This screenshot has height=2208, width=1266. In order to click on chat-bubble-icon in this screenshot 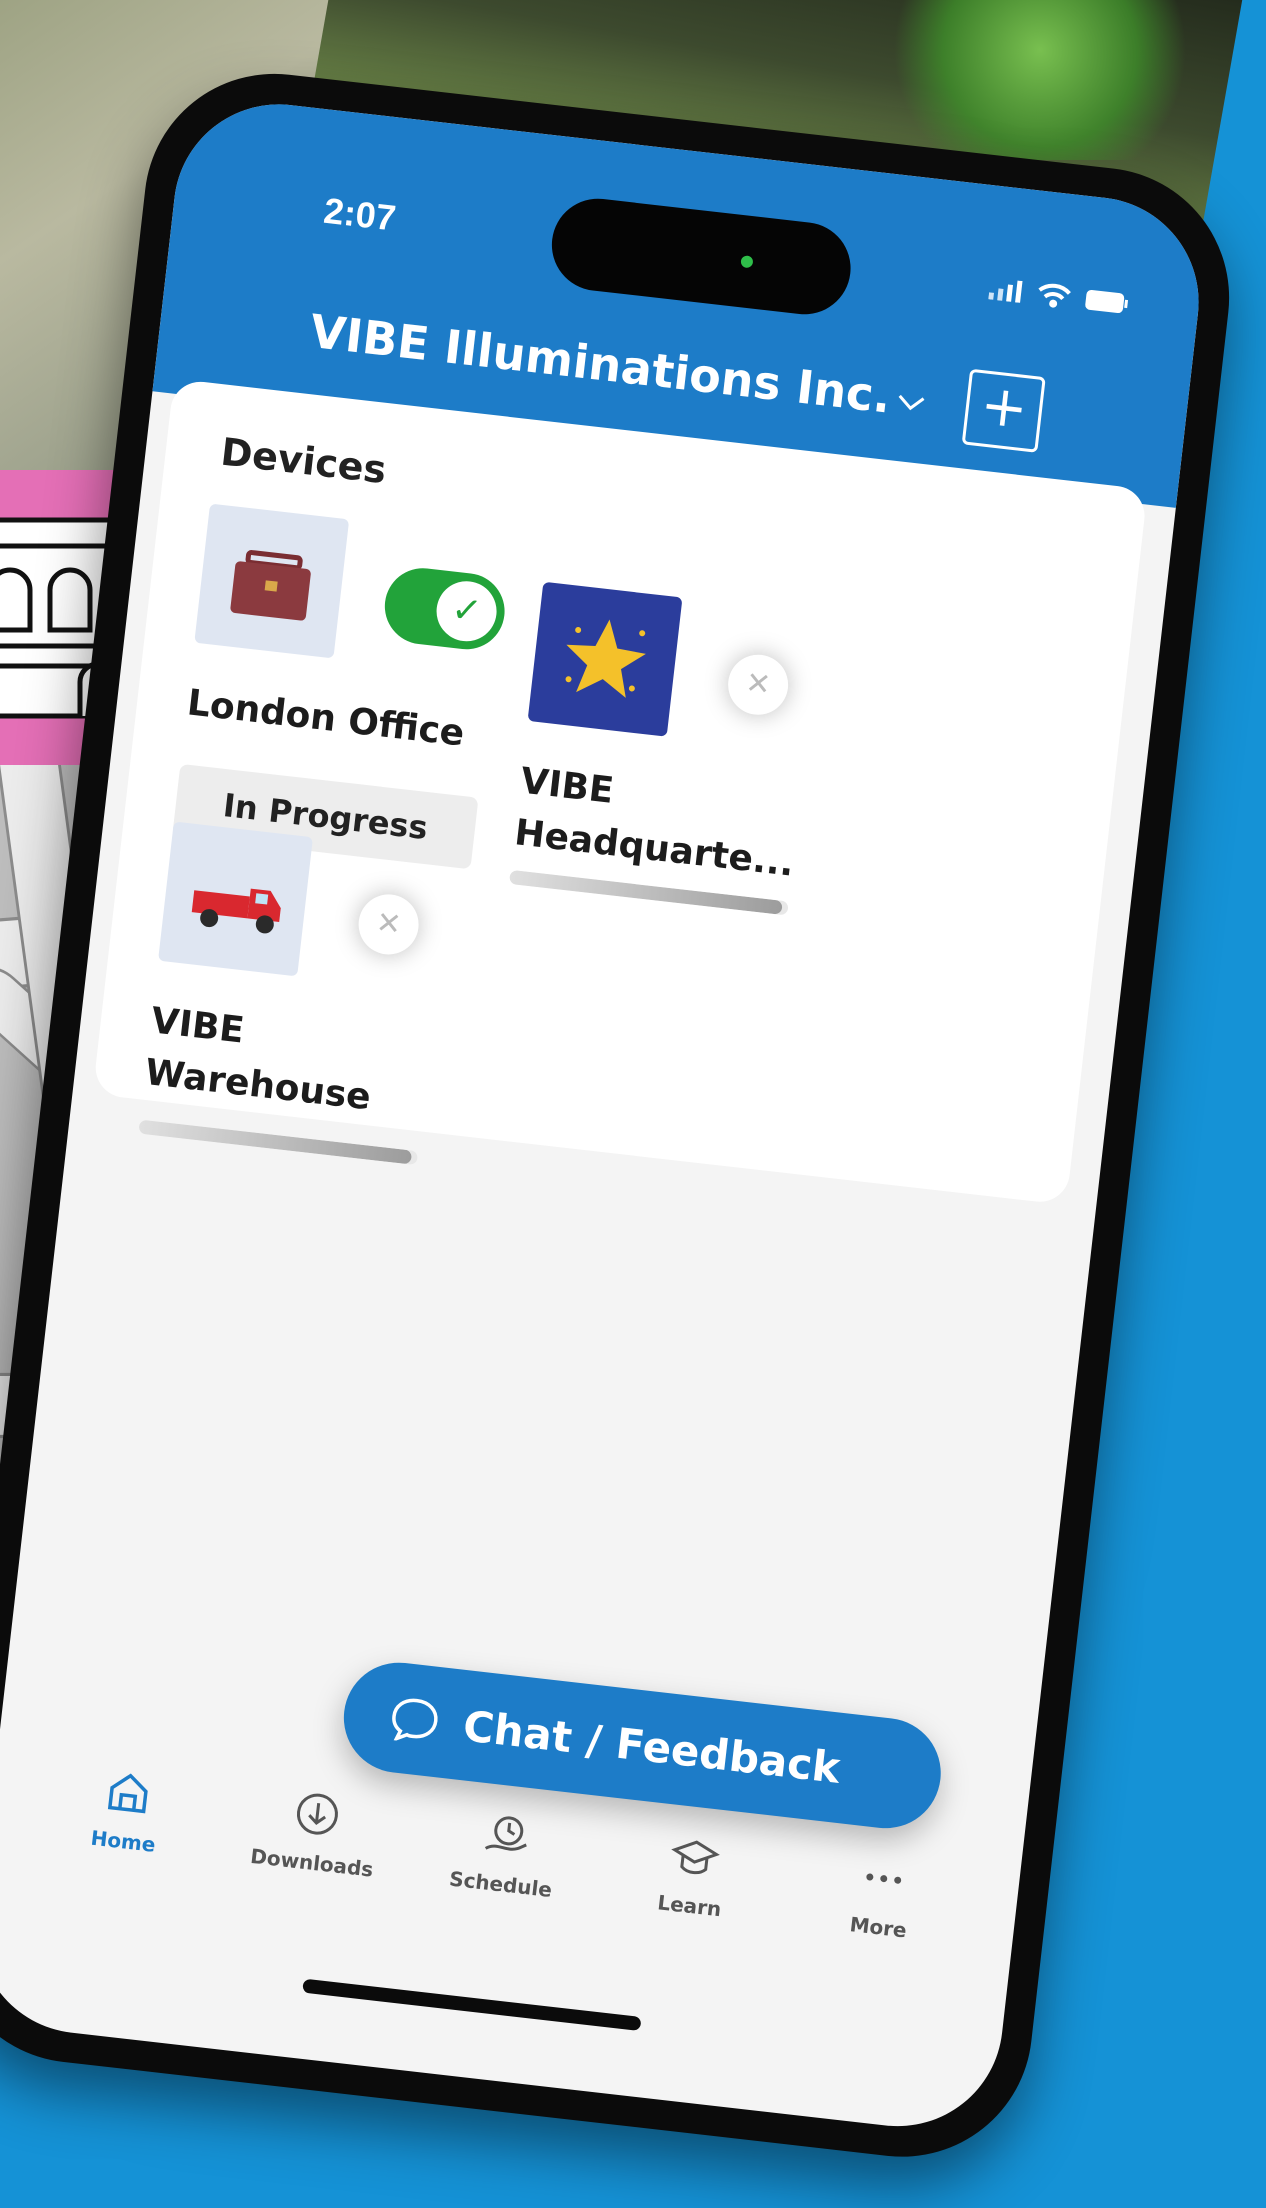, I will do `click(415, 1720)`.